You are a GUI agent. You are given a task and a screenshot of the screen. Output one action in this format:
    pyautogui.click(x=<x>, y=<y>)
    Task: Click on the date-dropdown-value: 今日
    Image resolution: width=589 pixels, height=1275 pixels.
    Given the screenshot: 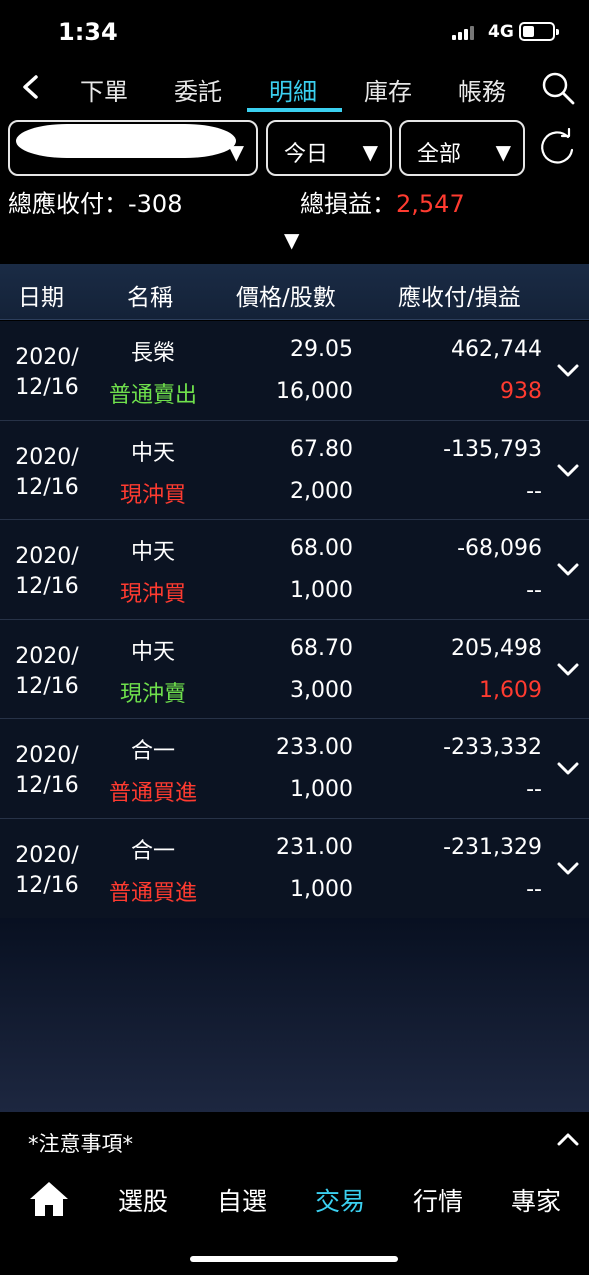 What is the action you would take?
    pyautogui.click(x=306, y=154)
    